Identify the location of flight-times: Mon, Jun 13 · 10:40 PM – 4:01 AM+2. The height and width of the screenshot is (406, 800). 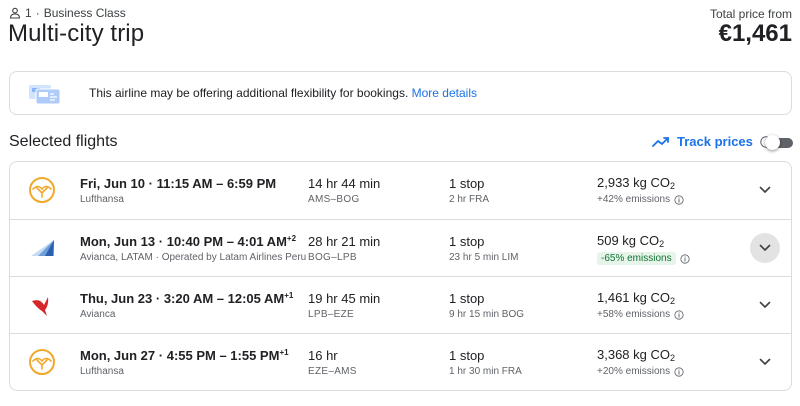
(188, 241).